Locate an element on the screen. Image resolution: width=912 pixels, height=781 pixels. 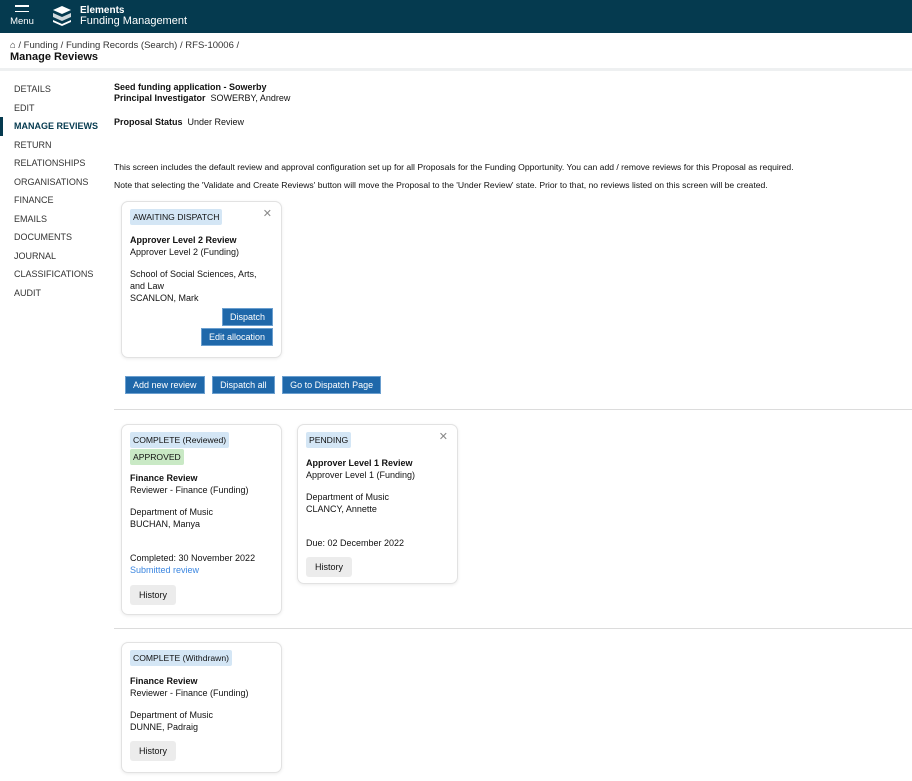
top-bar: Menu Elements Funding Management is located at coordinates (456, 16).